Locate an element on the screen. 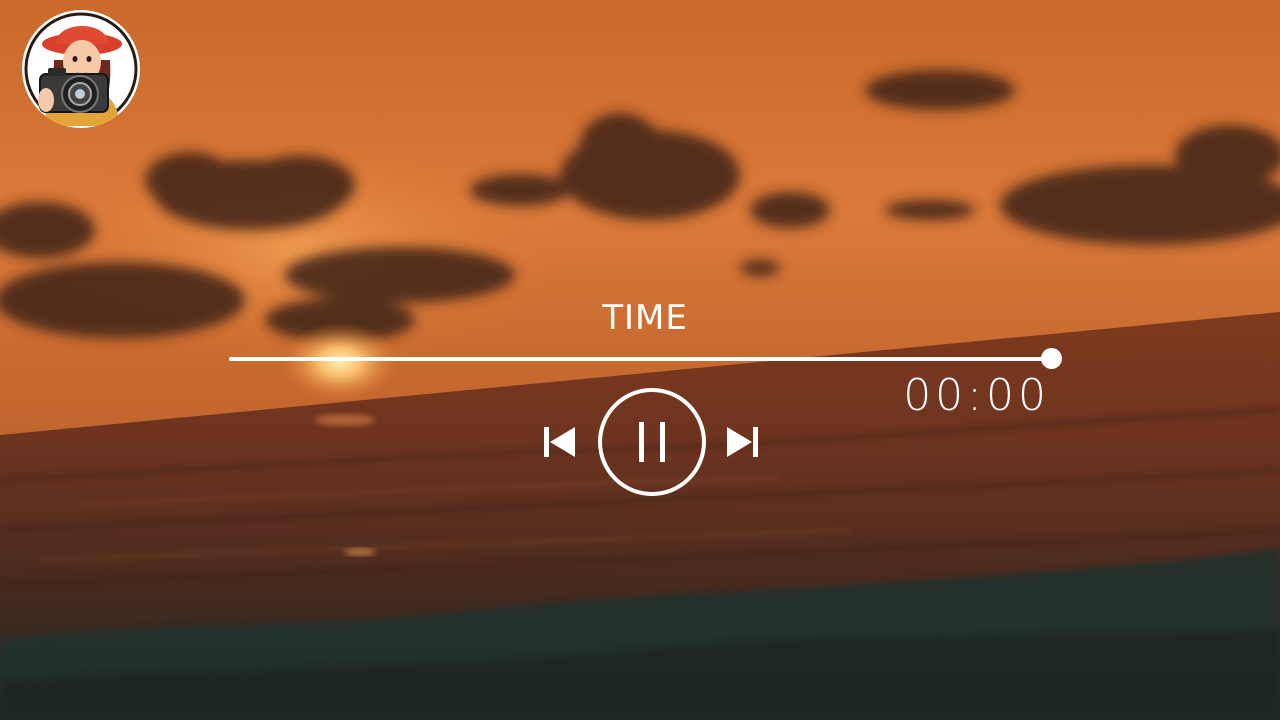 The height and width of the screenshot is (720, 1280). elapsed-time: 00:00 is located at coordinates (976, 395).